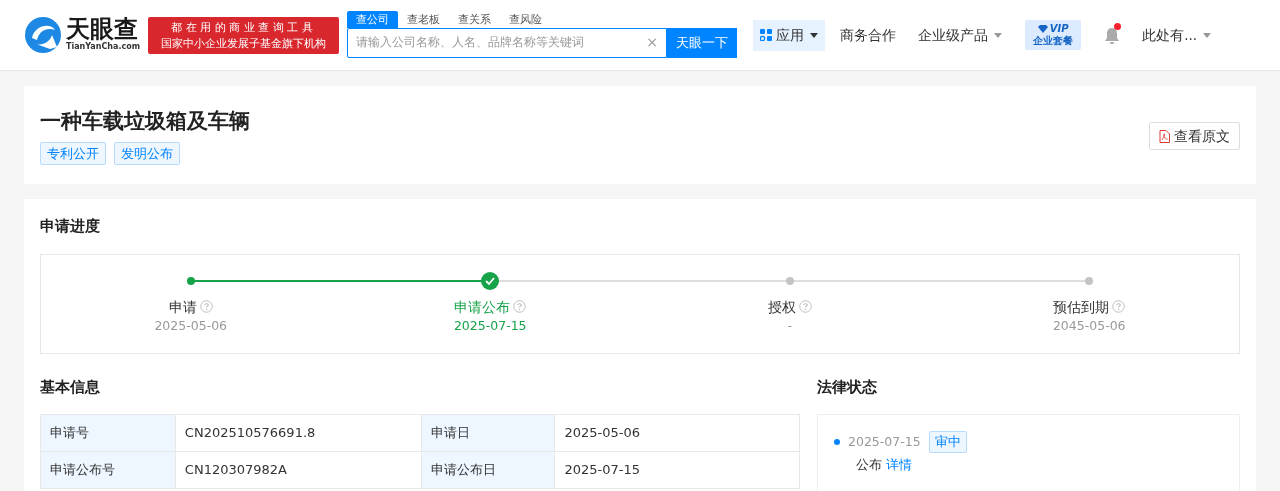 This screenshot has height=491, width=1280. Describe the element at coordinates (482, 307) in the screenshot. I see `step-label: 申请公布` at that location.